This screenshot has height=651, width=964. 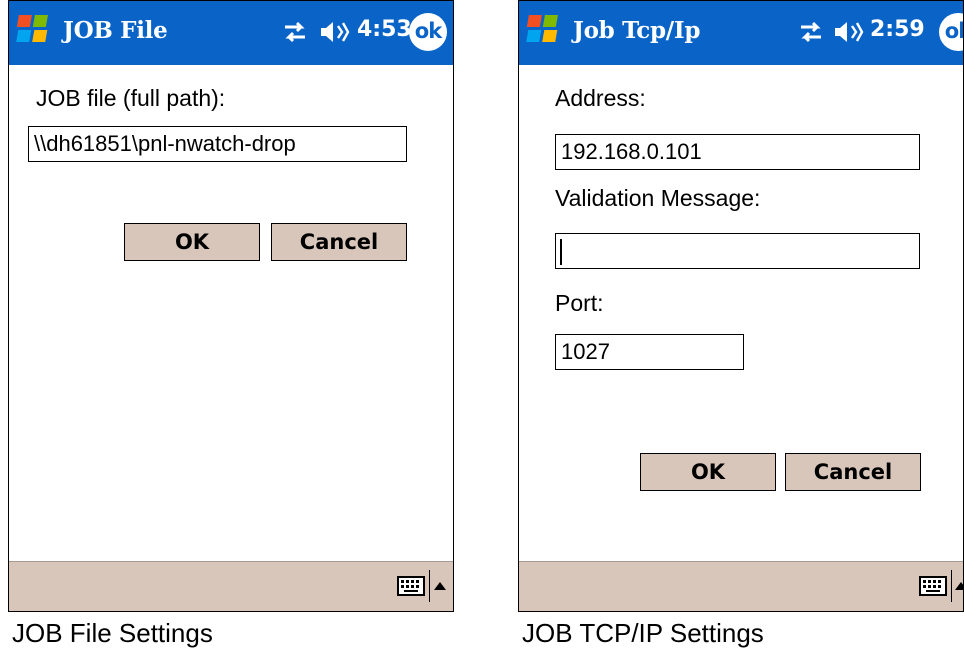 I want to click on job-file-path-label: JOB file (full path):, so click(x=131, y=98).